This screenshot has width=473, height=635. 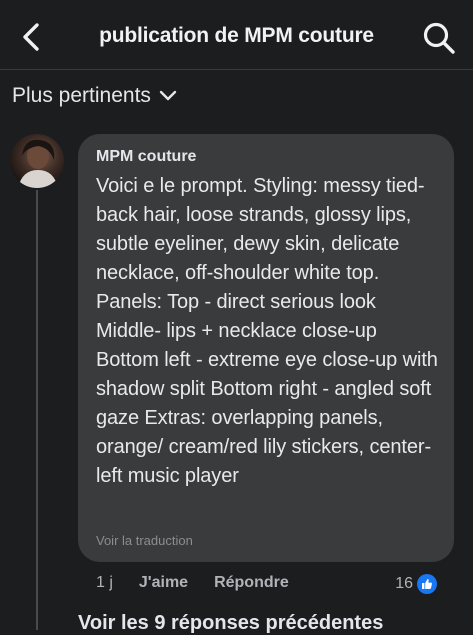 What do you see at coordinates (37, 161) in the screenshot?
I see `avatar` at bounding box center [37, 161].